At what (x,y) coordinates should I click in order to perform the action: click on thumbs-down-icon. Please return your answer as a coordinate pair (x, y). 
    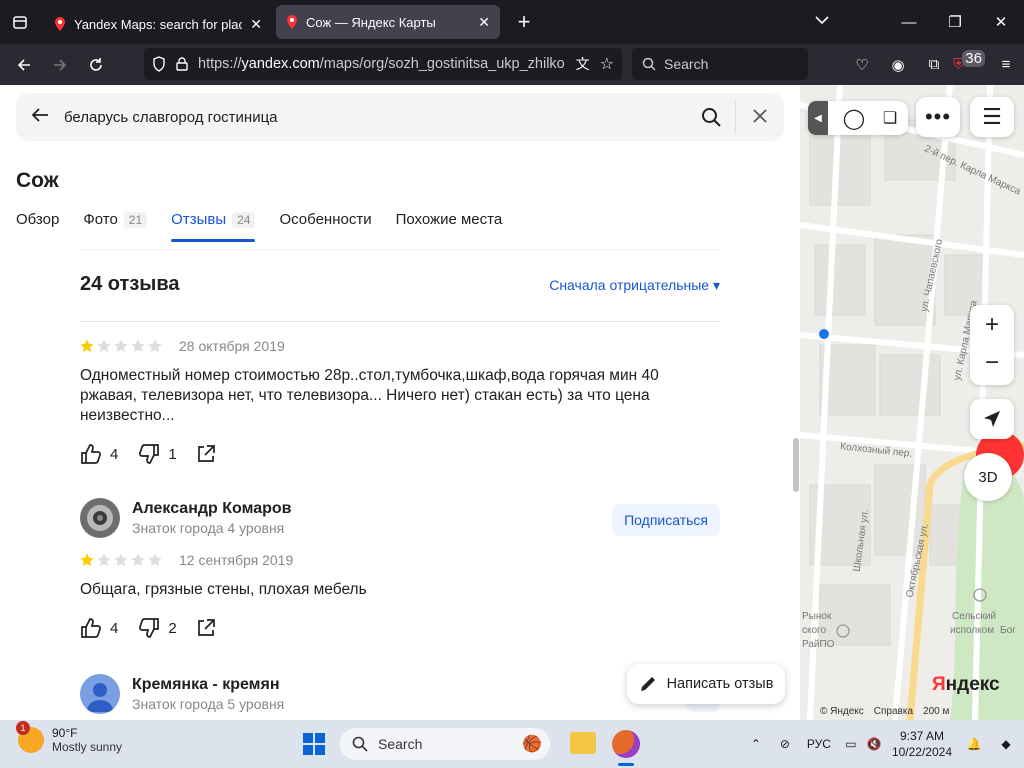
    Looking at the image, I should click on (149, 454).